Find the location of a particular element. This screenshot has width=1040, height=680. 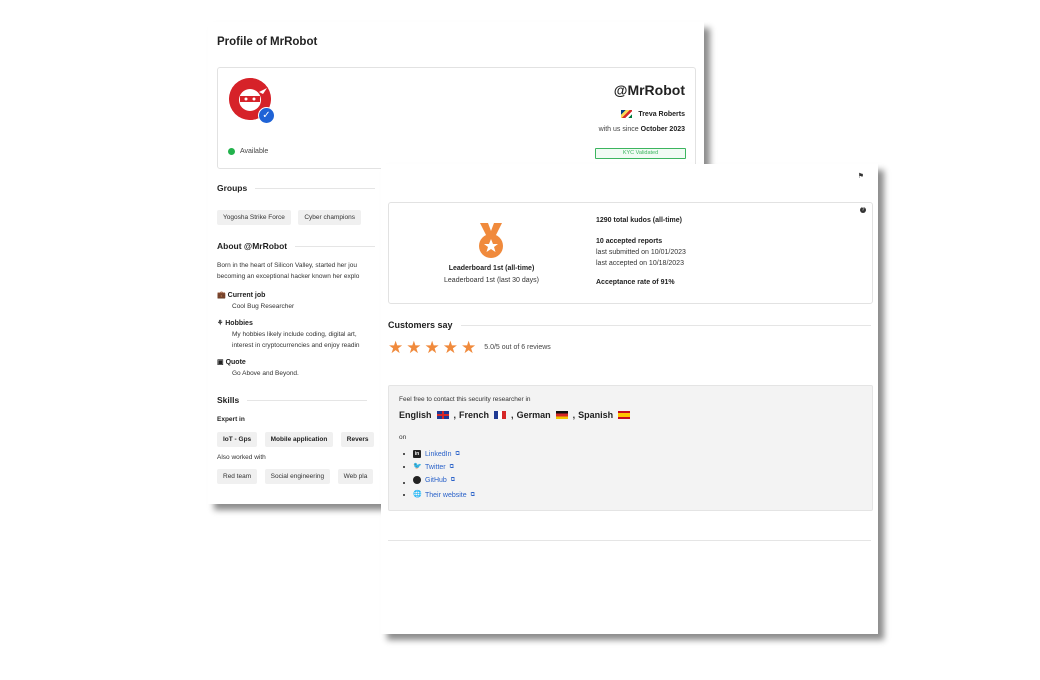

member-since-date: October 2023 is located at coordinates (662, 129).